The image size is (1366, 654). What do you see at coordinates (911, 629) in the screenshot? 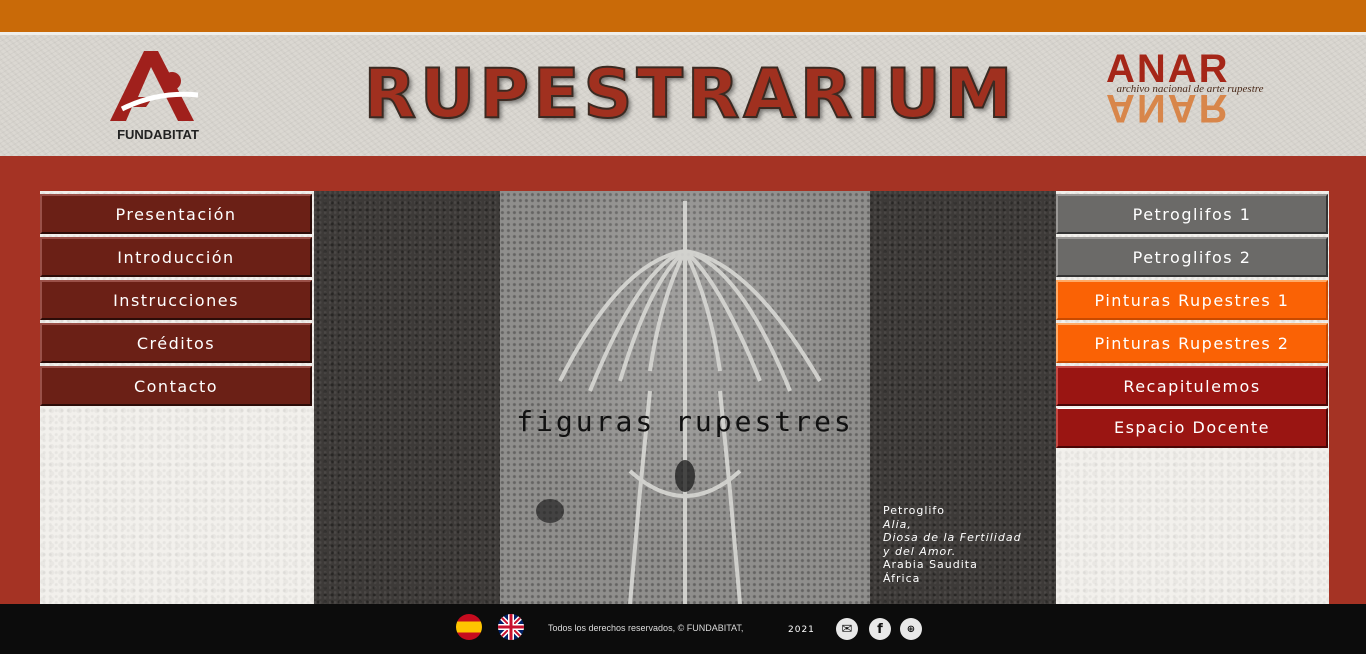
I see `www-icon: ⊕` at bounding box center [911, 629].